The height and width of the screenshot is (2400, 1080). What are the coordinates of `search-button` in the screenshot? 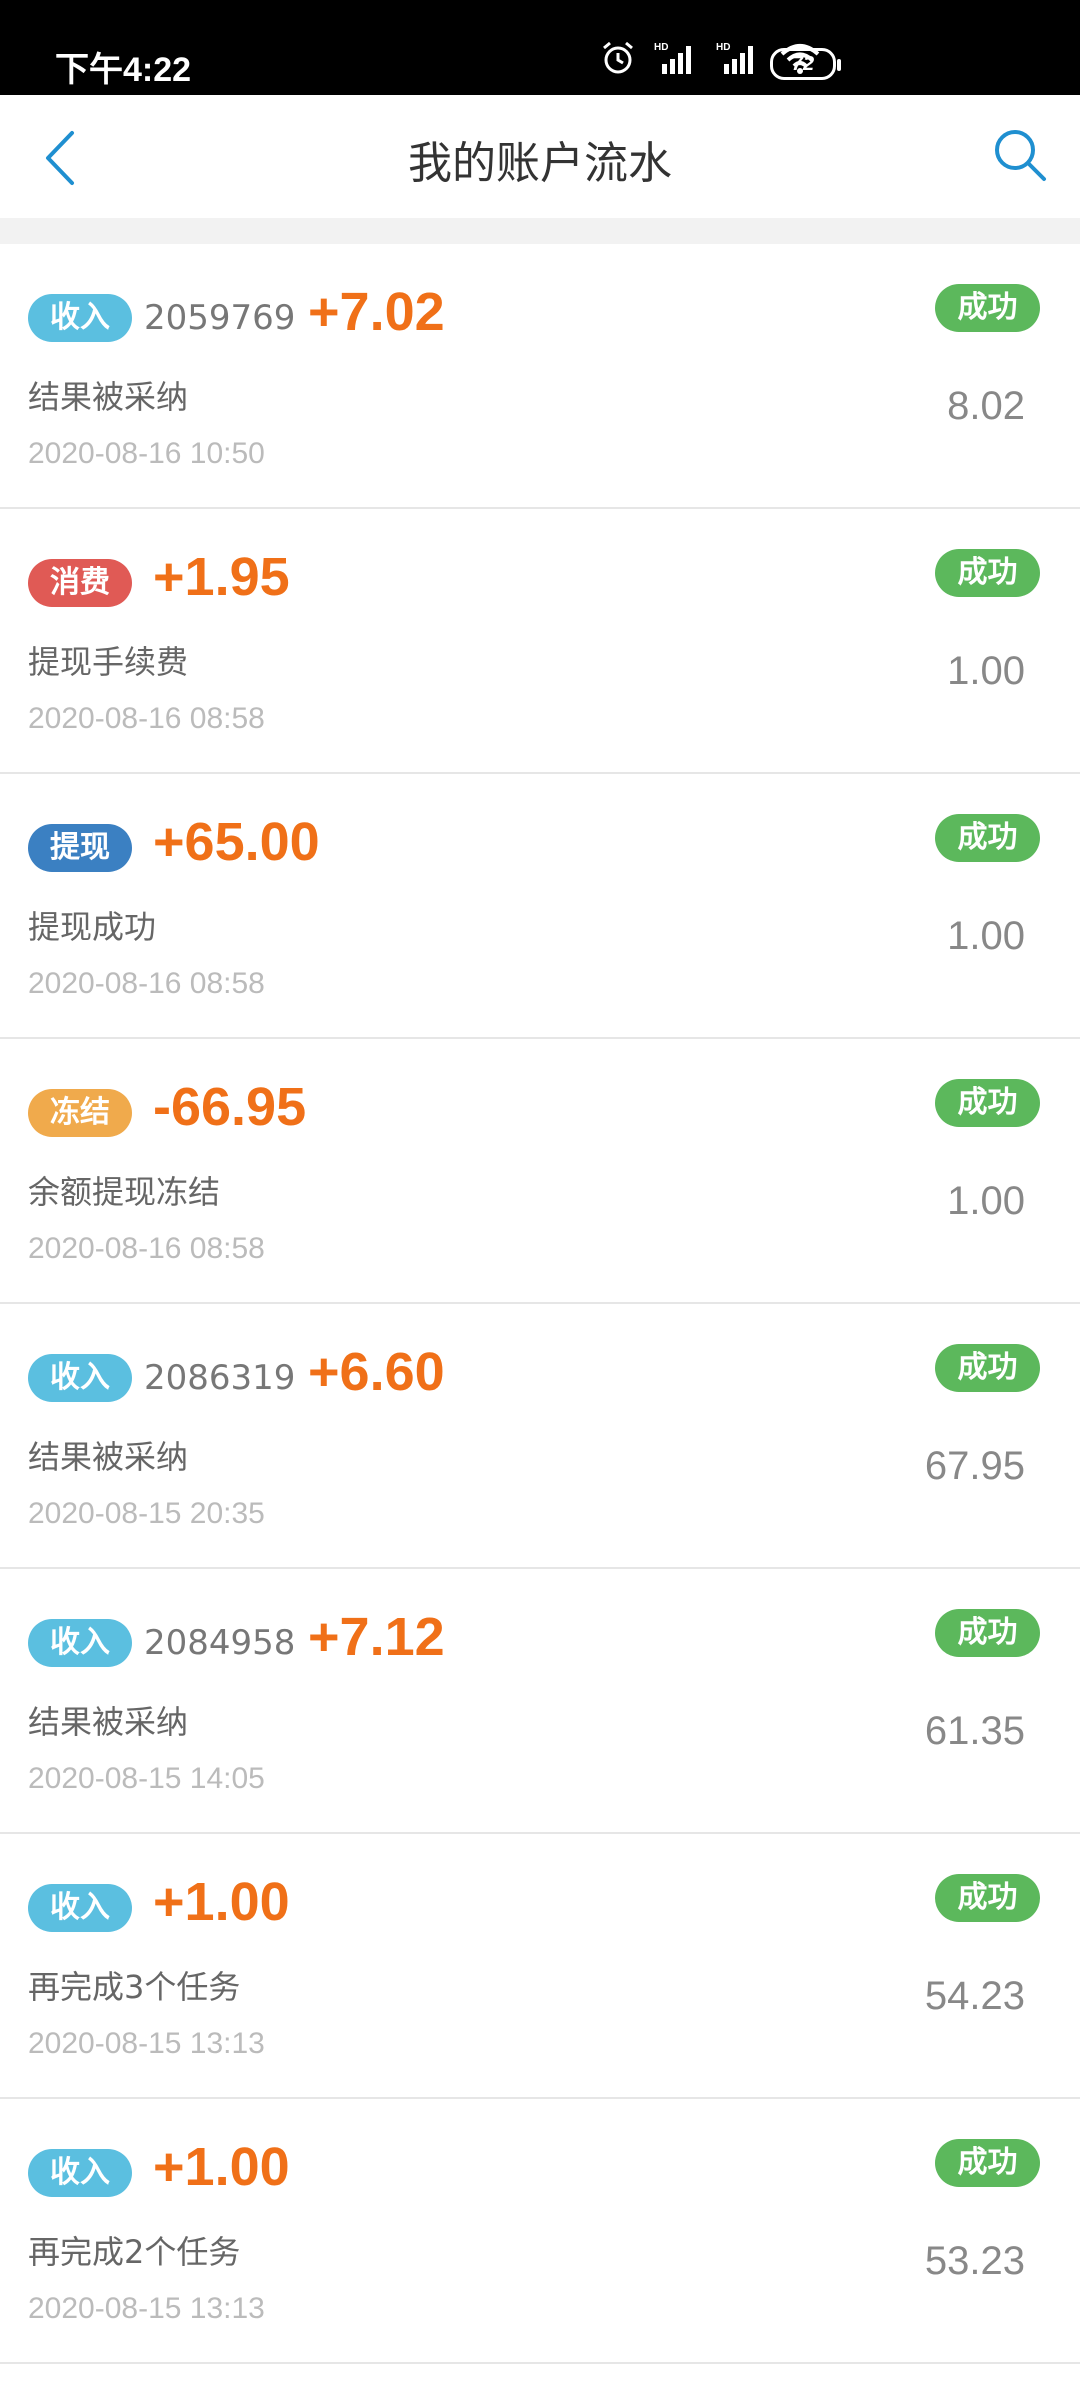 It's located at (1020, 155).